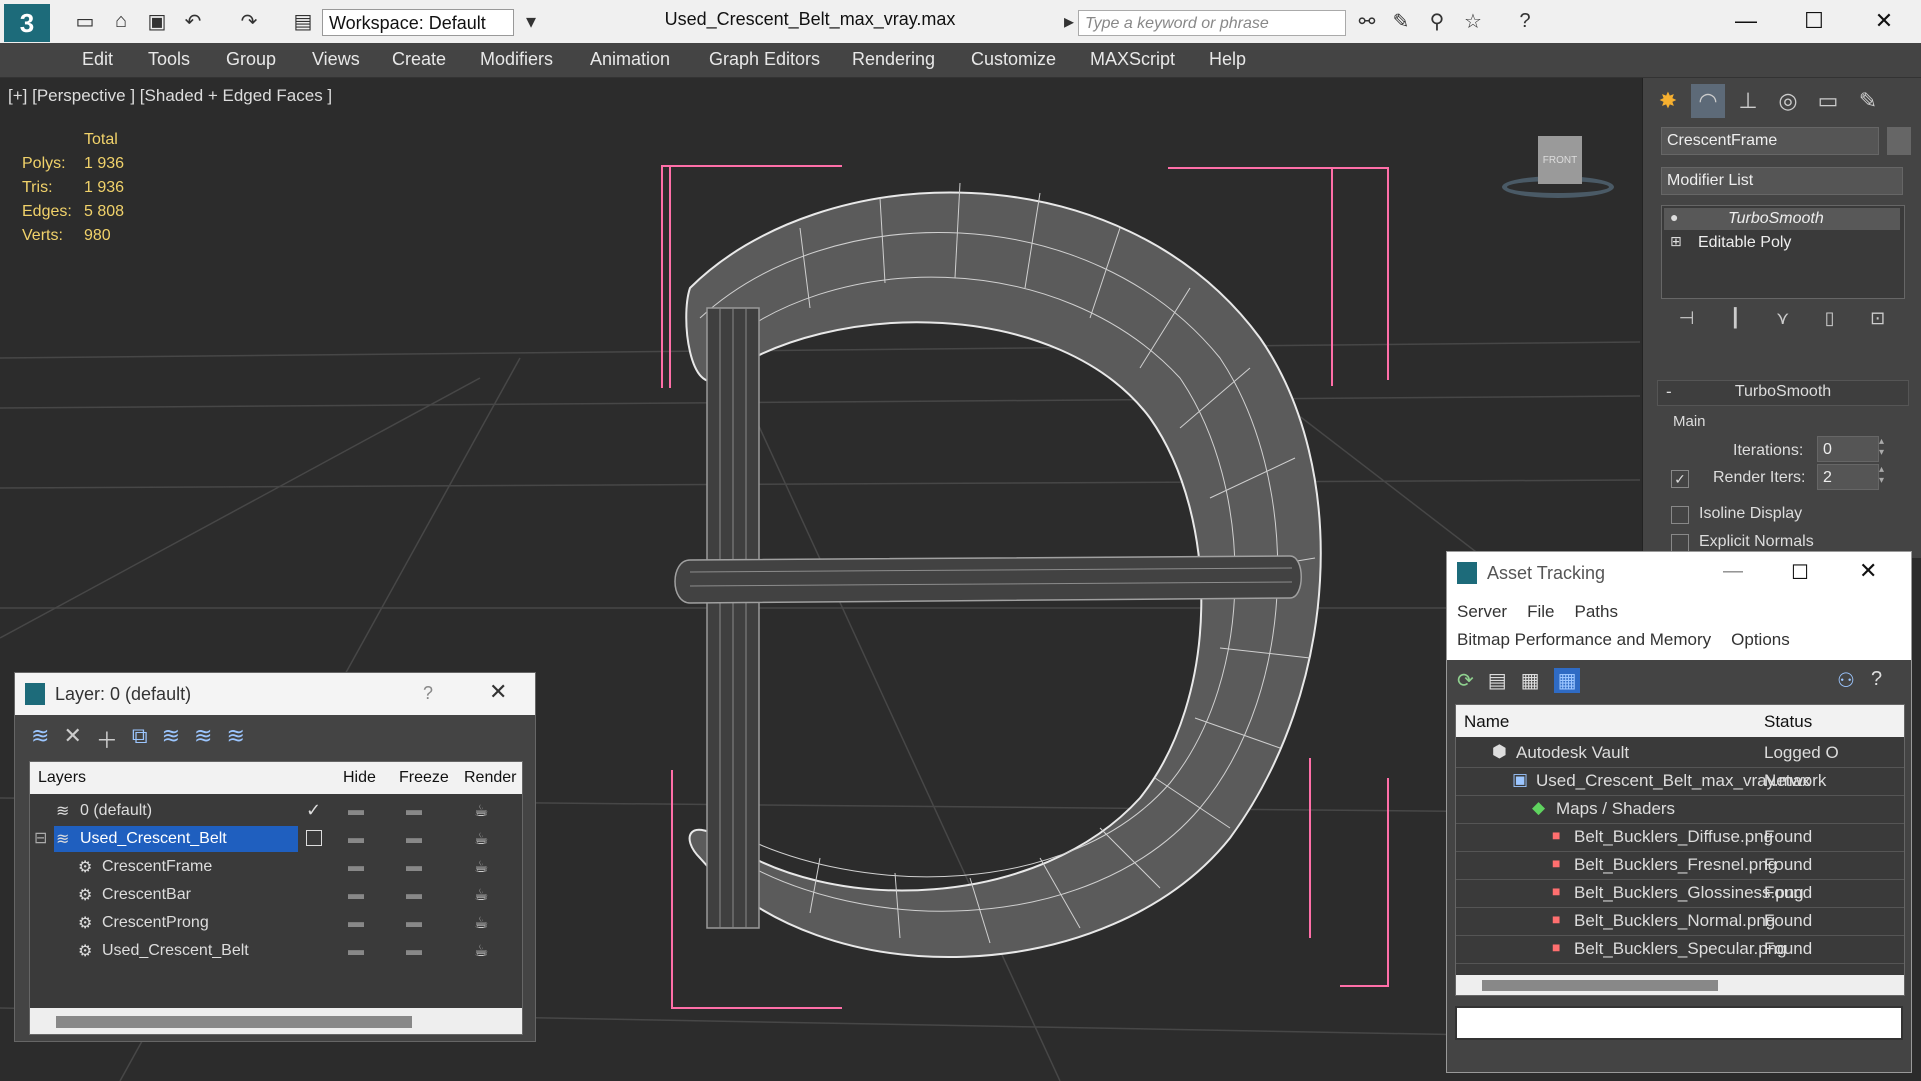  I want to click on scrollbar-thumb, so click(234, 1022).